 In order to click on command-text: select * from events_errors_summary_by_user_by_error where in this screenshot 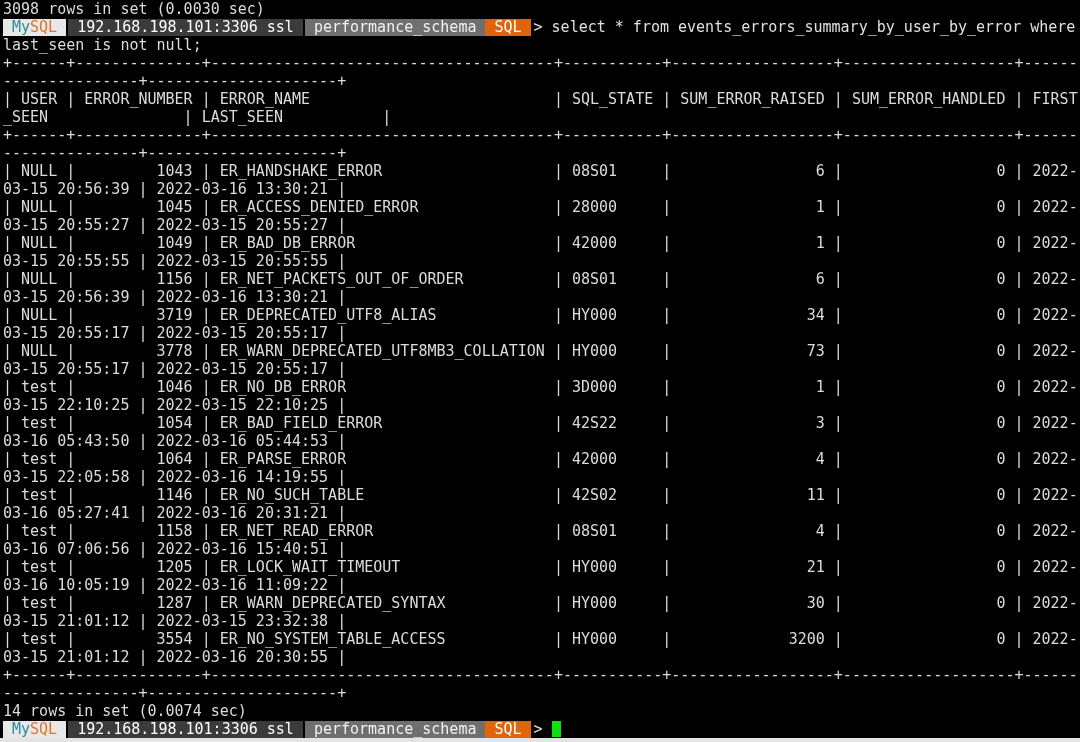, I will do `click(813, 27)`.